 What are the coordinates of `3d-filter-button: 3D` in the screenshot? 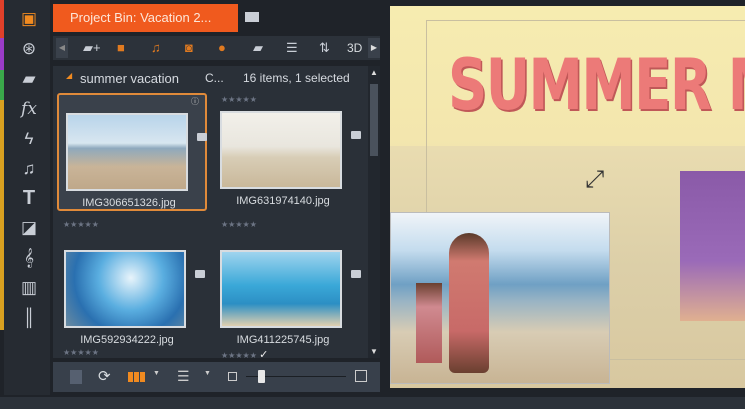 It's located at (354, 48).